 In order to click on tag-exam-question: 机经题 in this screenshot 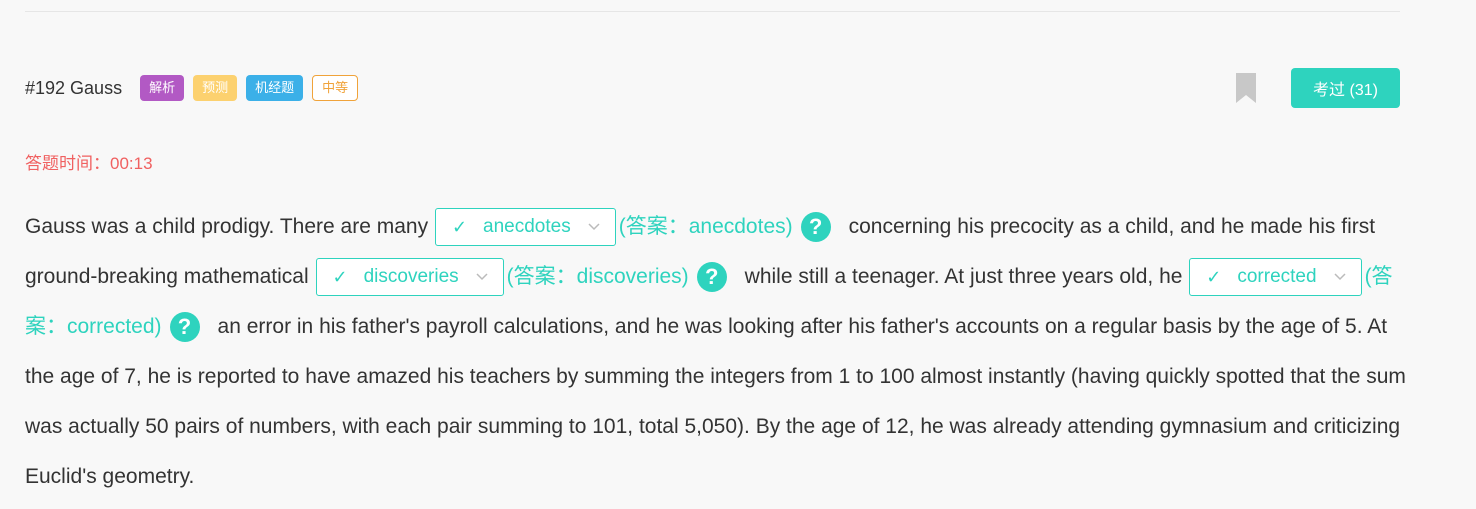, I will do `click(275, 88)`.